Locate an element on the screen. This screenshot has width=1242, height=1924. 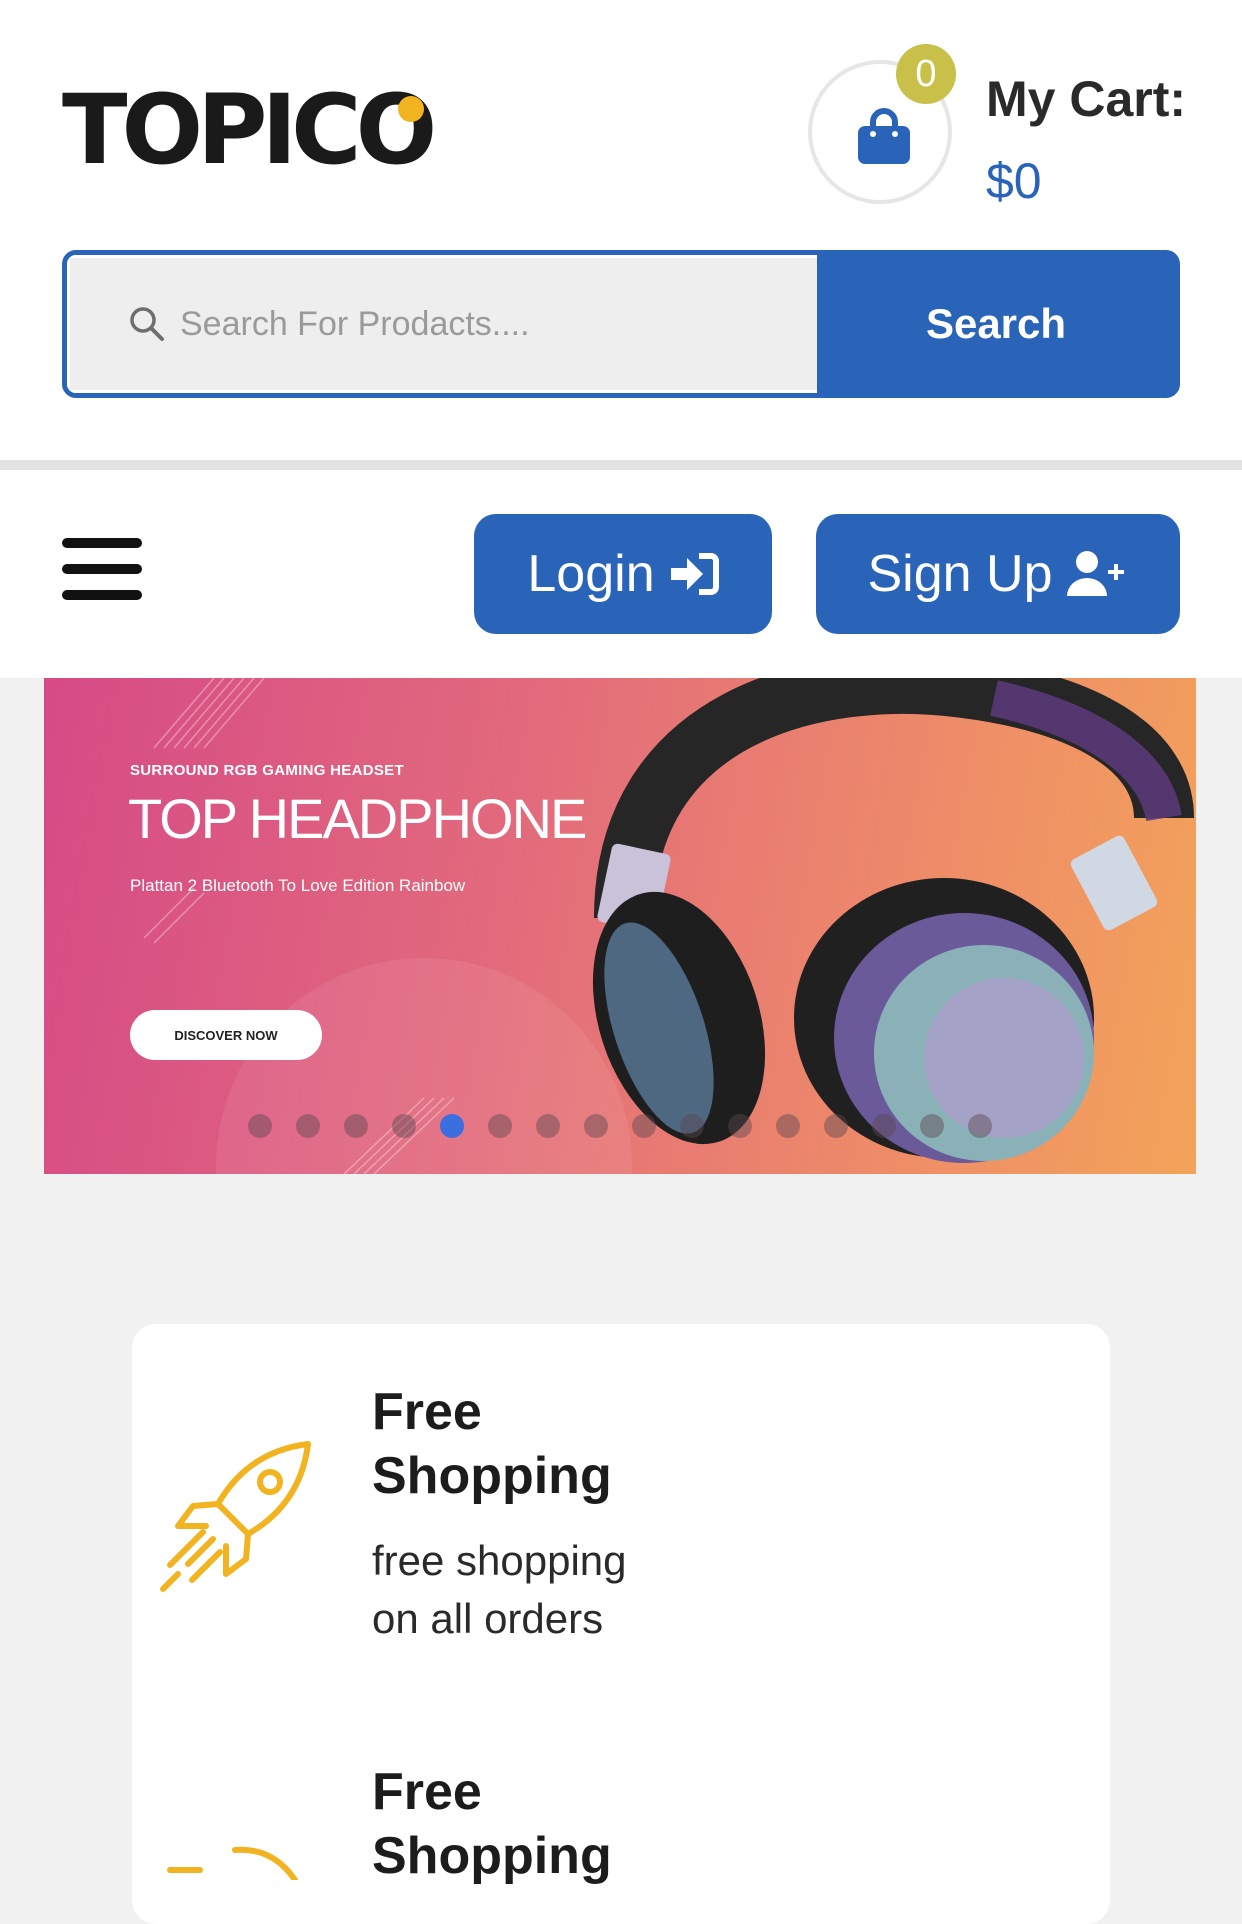
search-icon is located at coordinates (147, 324).